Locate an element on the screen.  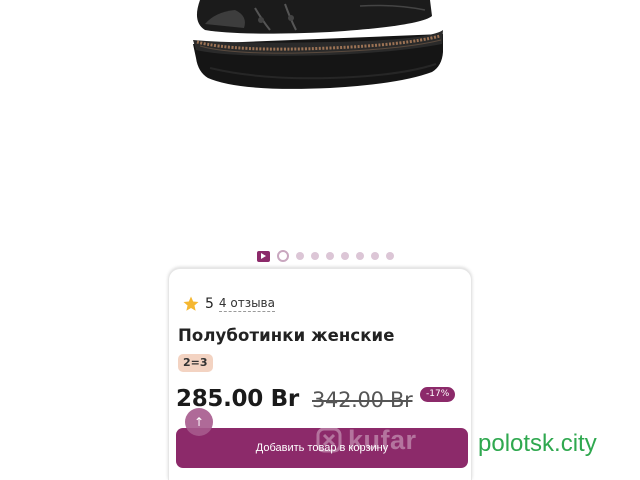
scroll-up-button: ↑ is located at coordinates (199, 422).